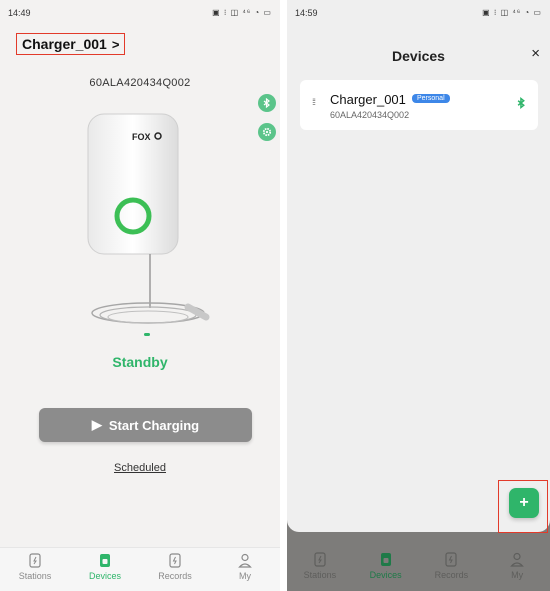 The height and width of the screenshot is (591, 550). I want to click on charger-name-button: Charger_001 >, so click(71, 44).